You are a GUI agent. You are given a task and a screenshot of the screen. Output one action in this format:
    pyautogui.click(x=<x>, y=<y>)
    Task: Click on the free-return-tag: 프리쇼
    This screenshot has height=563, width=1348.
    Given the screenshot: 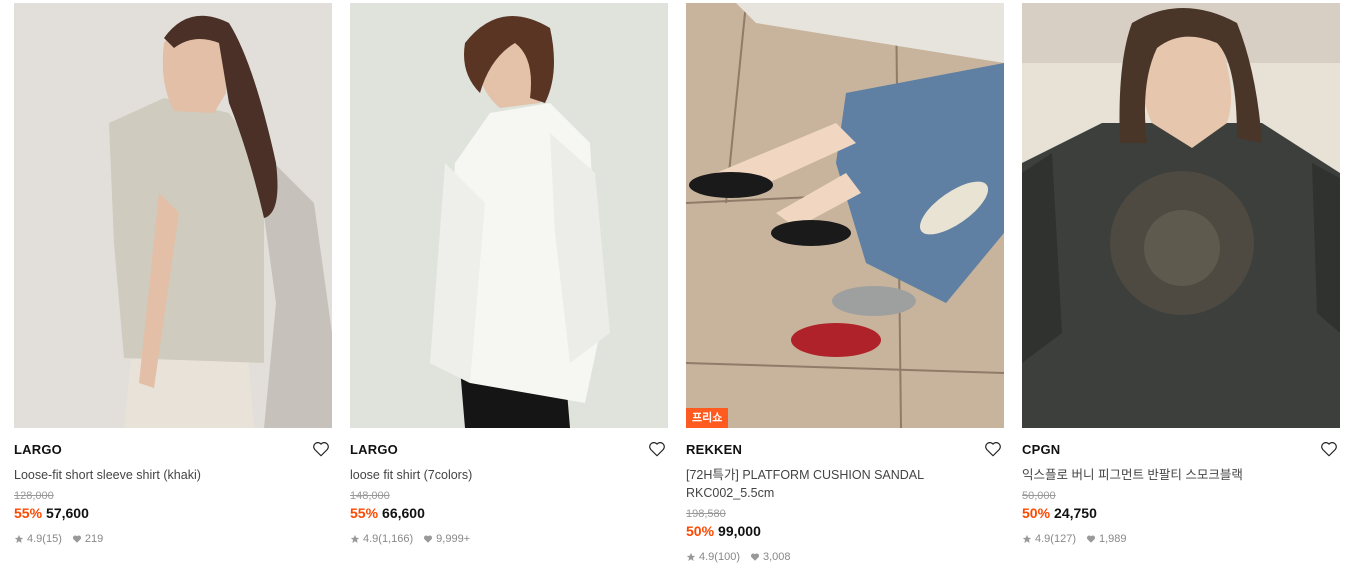 What is the action you would take?
    pyautogui.click(x=707, y=418)
    